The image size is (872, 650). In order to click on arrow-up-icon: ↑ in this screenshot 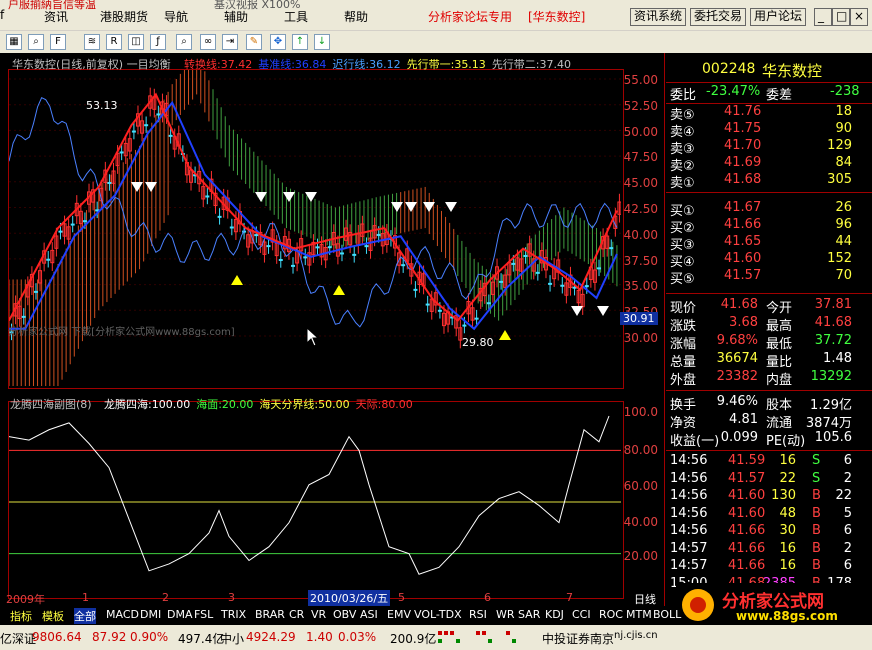, I will do `click(300, 42)`.